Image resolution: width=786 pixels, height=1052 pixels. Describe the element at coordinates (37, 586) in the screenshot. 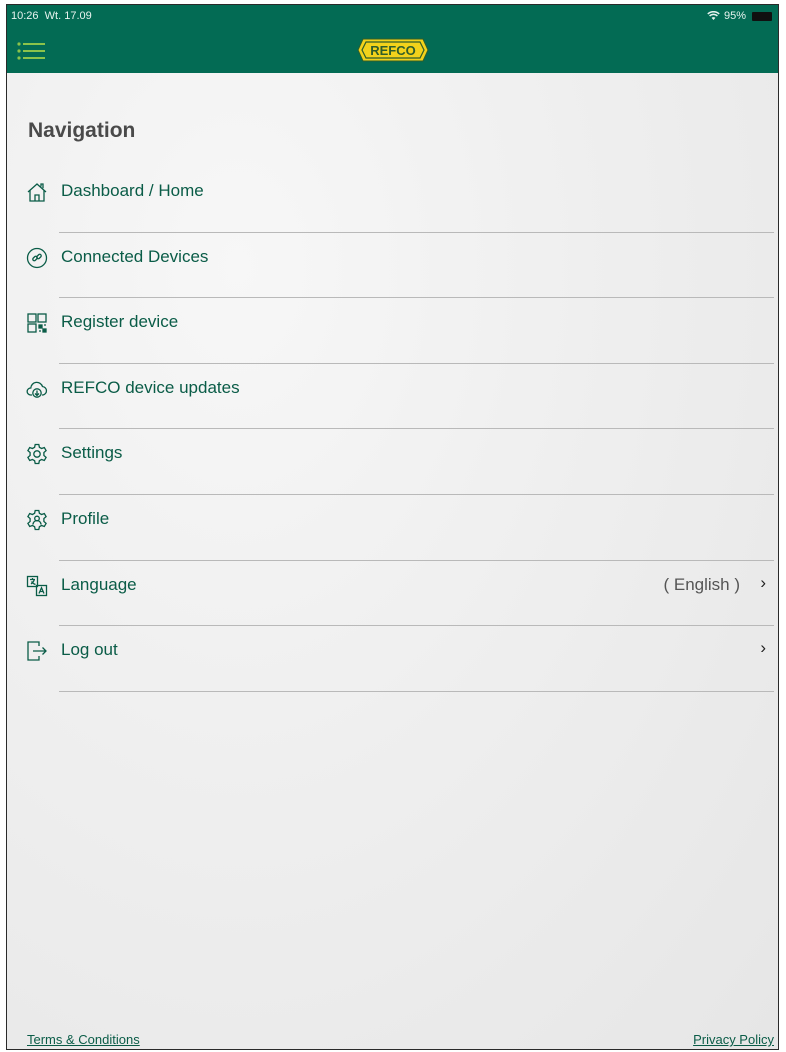

I see `translate-icon` at that location.